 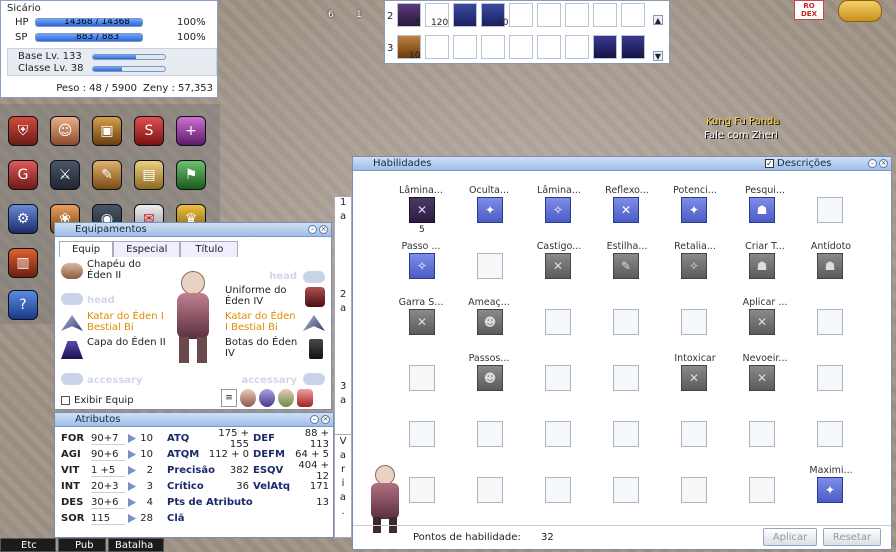 What do you see at coordinates (790, 537) in the screenshot?
I see `apply-button: Aplicar` at bounding box center [790, 537].